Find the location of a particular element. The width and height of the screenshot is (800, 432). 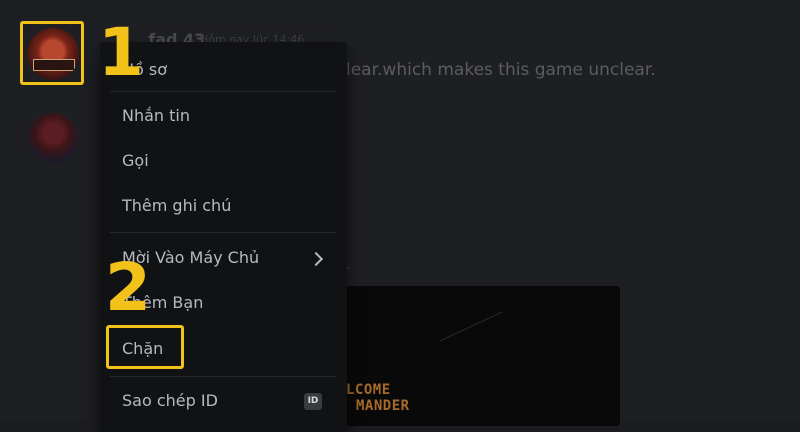

menu-item-copy-id: Sao chép ID is located at coordinates (170, 401).